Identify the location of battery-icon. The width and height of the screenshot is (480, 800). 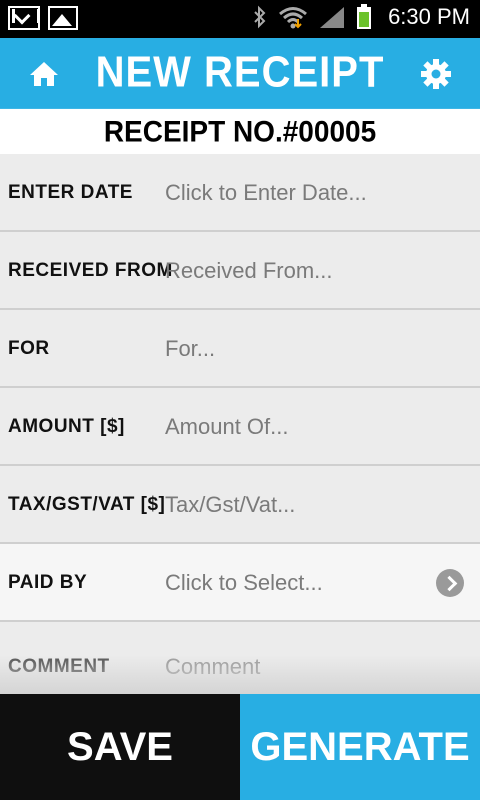
(364, 17).